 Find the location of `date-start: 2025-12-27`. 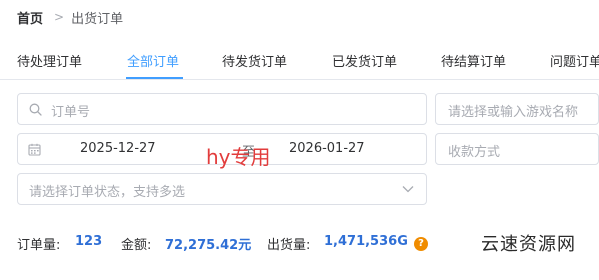

date-start: 2025-12-27 is located at coordinates (118, 148).